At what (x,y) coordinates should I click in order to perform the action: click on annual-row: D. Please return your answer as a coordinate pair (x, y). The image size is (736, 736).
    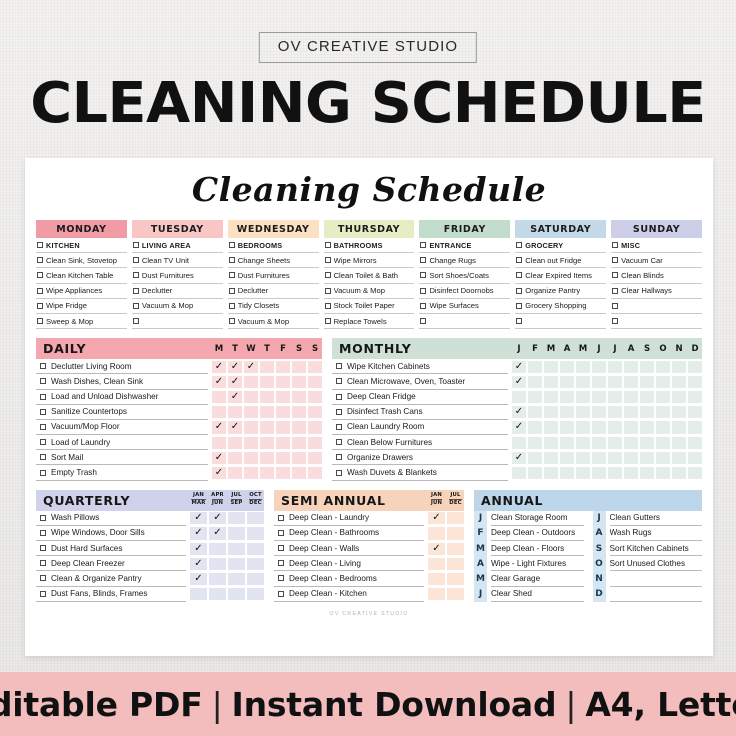
    Looking at the image, I should click on (647, 594).